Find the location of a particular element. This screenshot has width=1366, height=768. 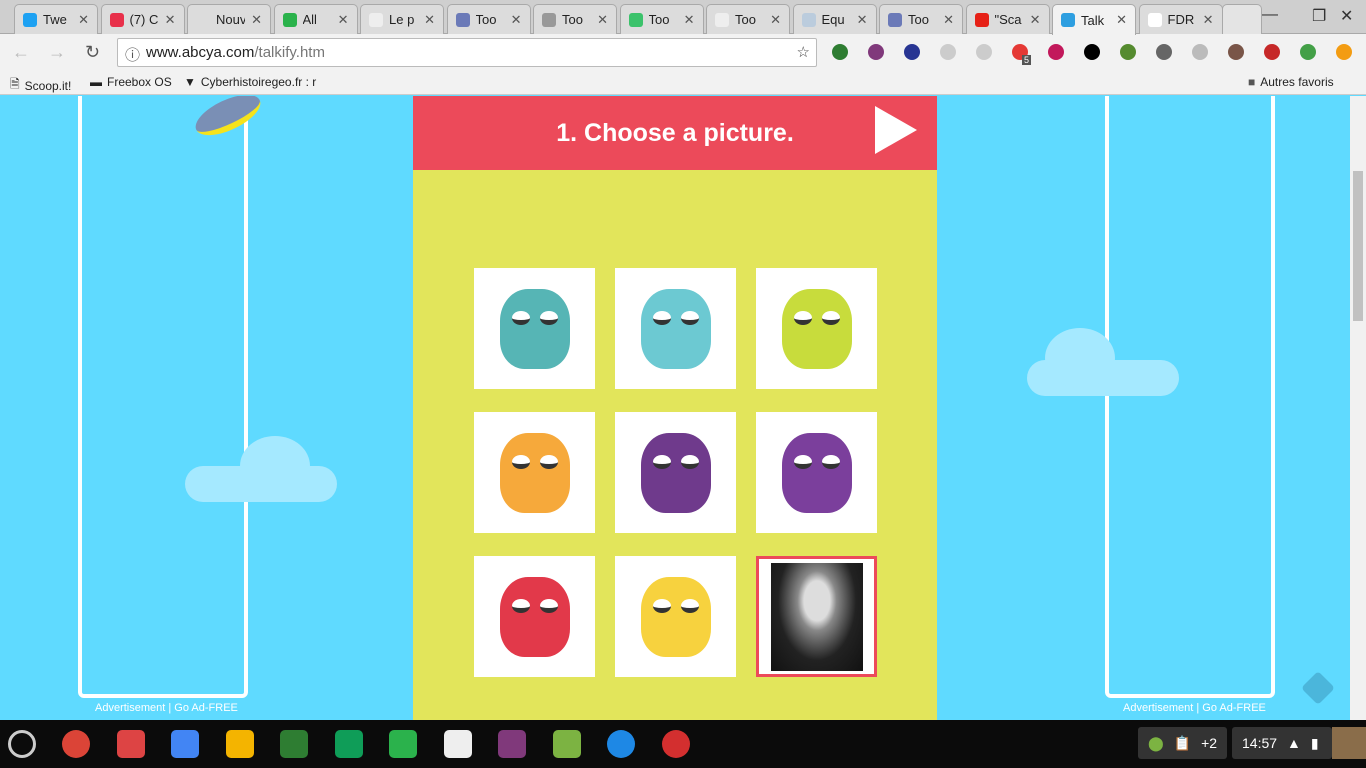

page-icon: 🗎 is located at coordinates (15, 84).